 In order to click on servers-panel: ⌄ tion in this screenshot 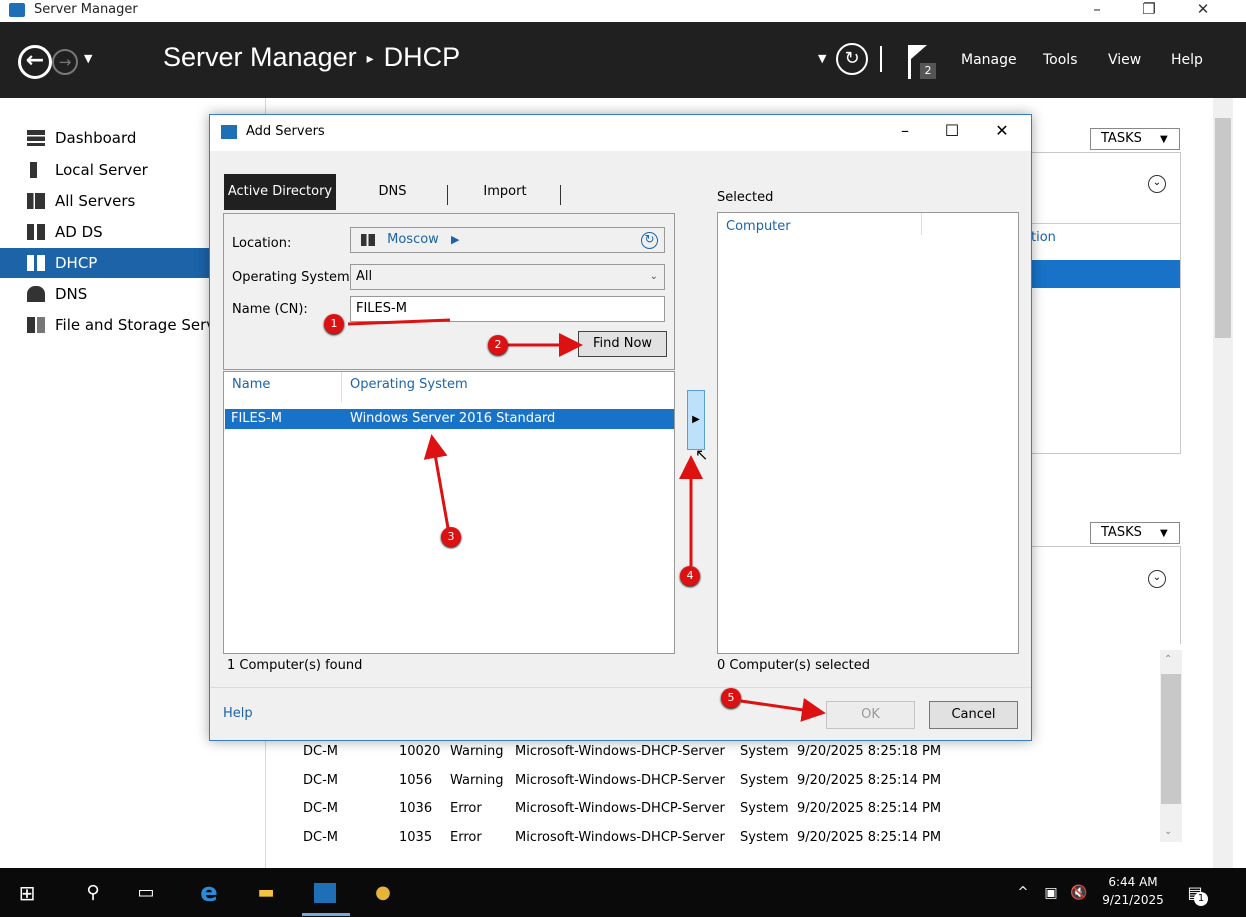, I will do `click(1105, 303)`.